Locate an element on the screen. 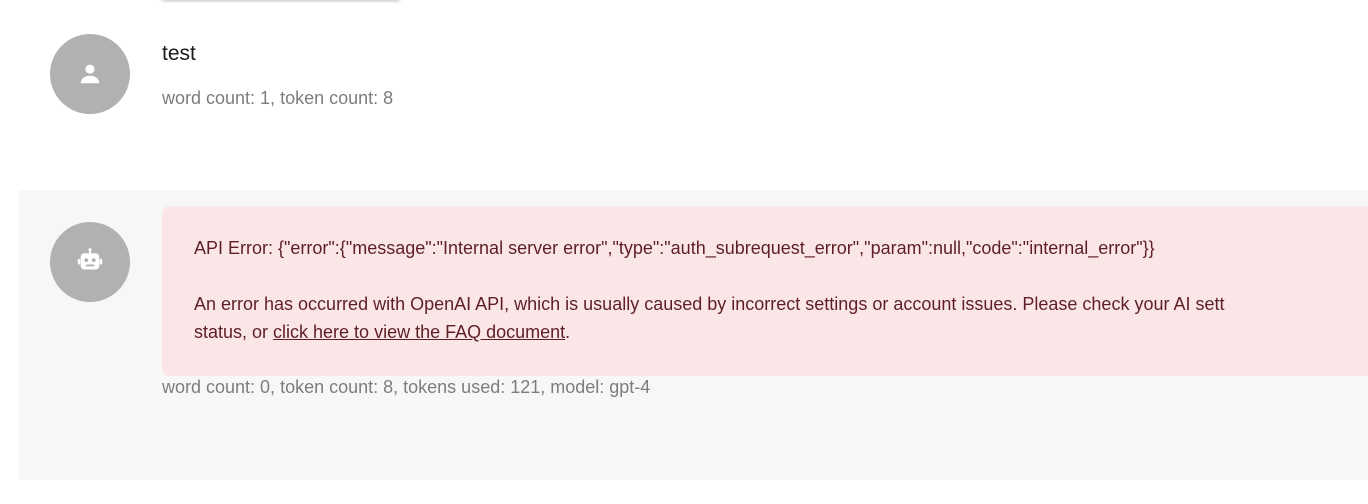  user-avatar is located at coordinates (90, 74).